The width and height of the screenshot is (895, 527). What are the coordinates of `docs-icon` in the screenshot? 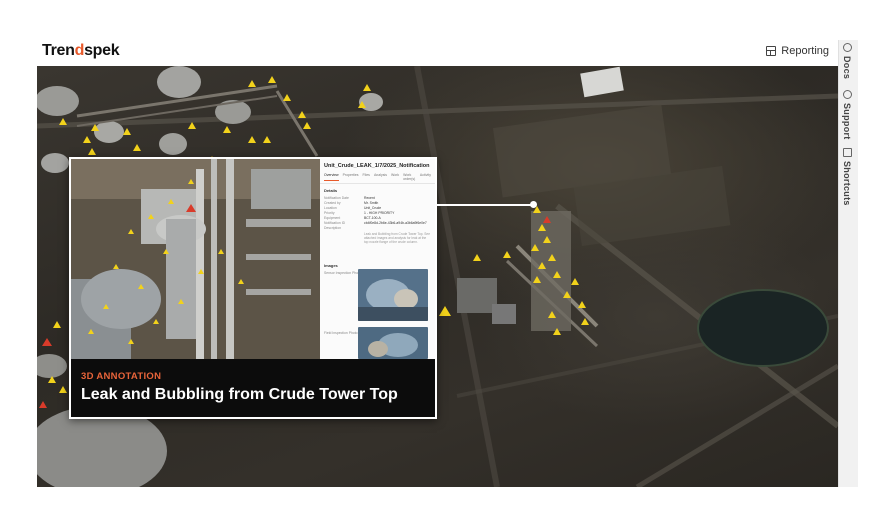 It's located at (847, 47).